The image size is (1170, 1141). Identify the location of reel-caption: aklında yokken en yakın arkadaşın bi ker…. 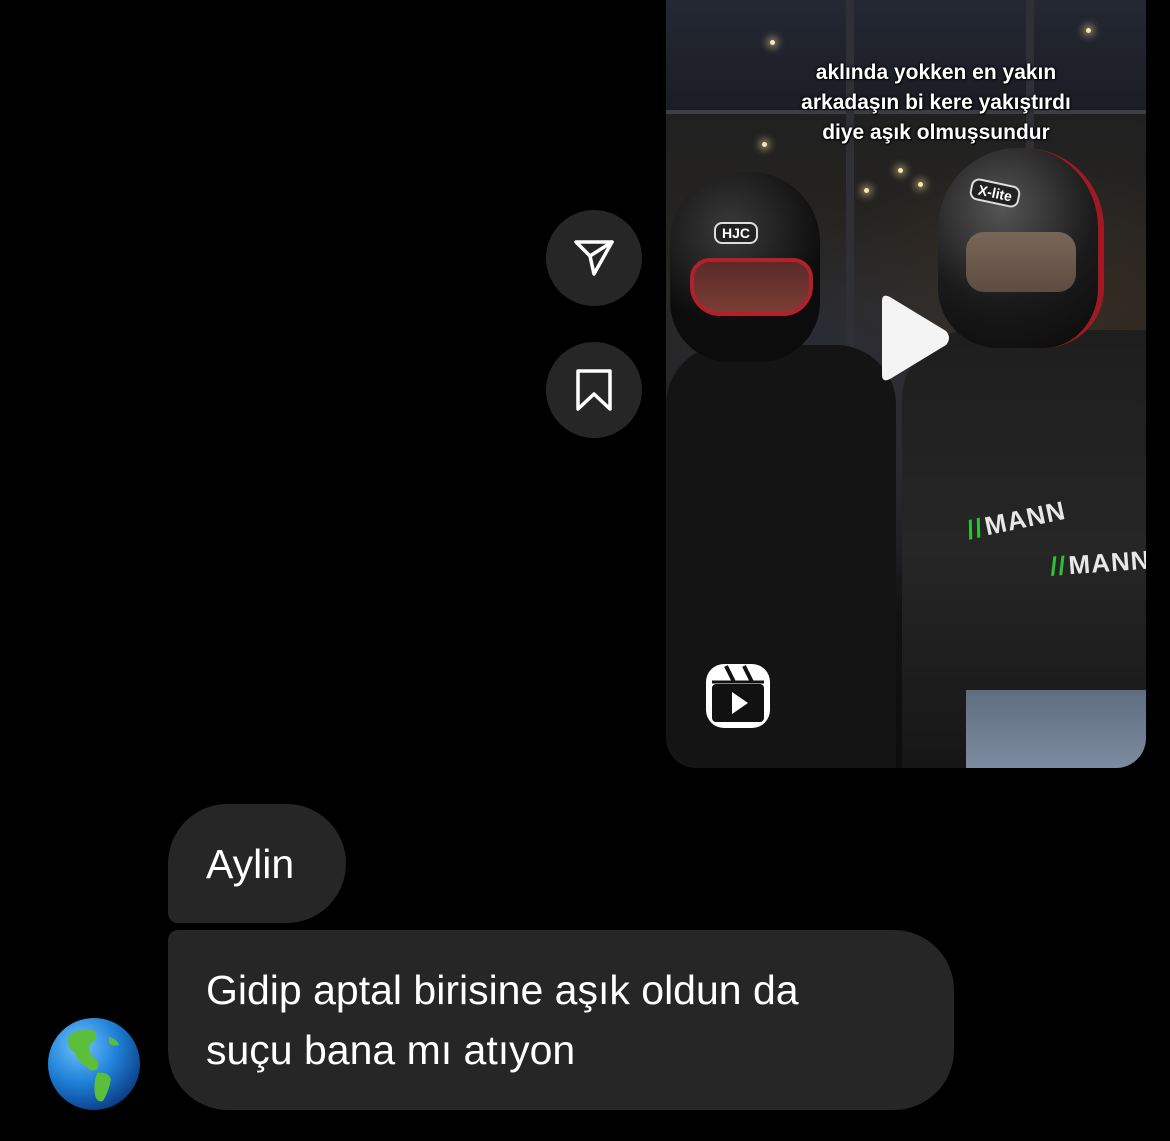
(936, 102).